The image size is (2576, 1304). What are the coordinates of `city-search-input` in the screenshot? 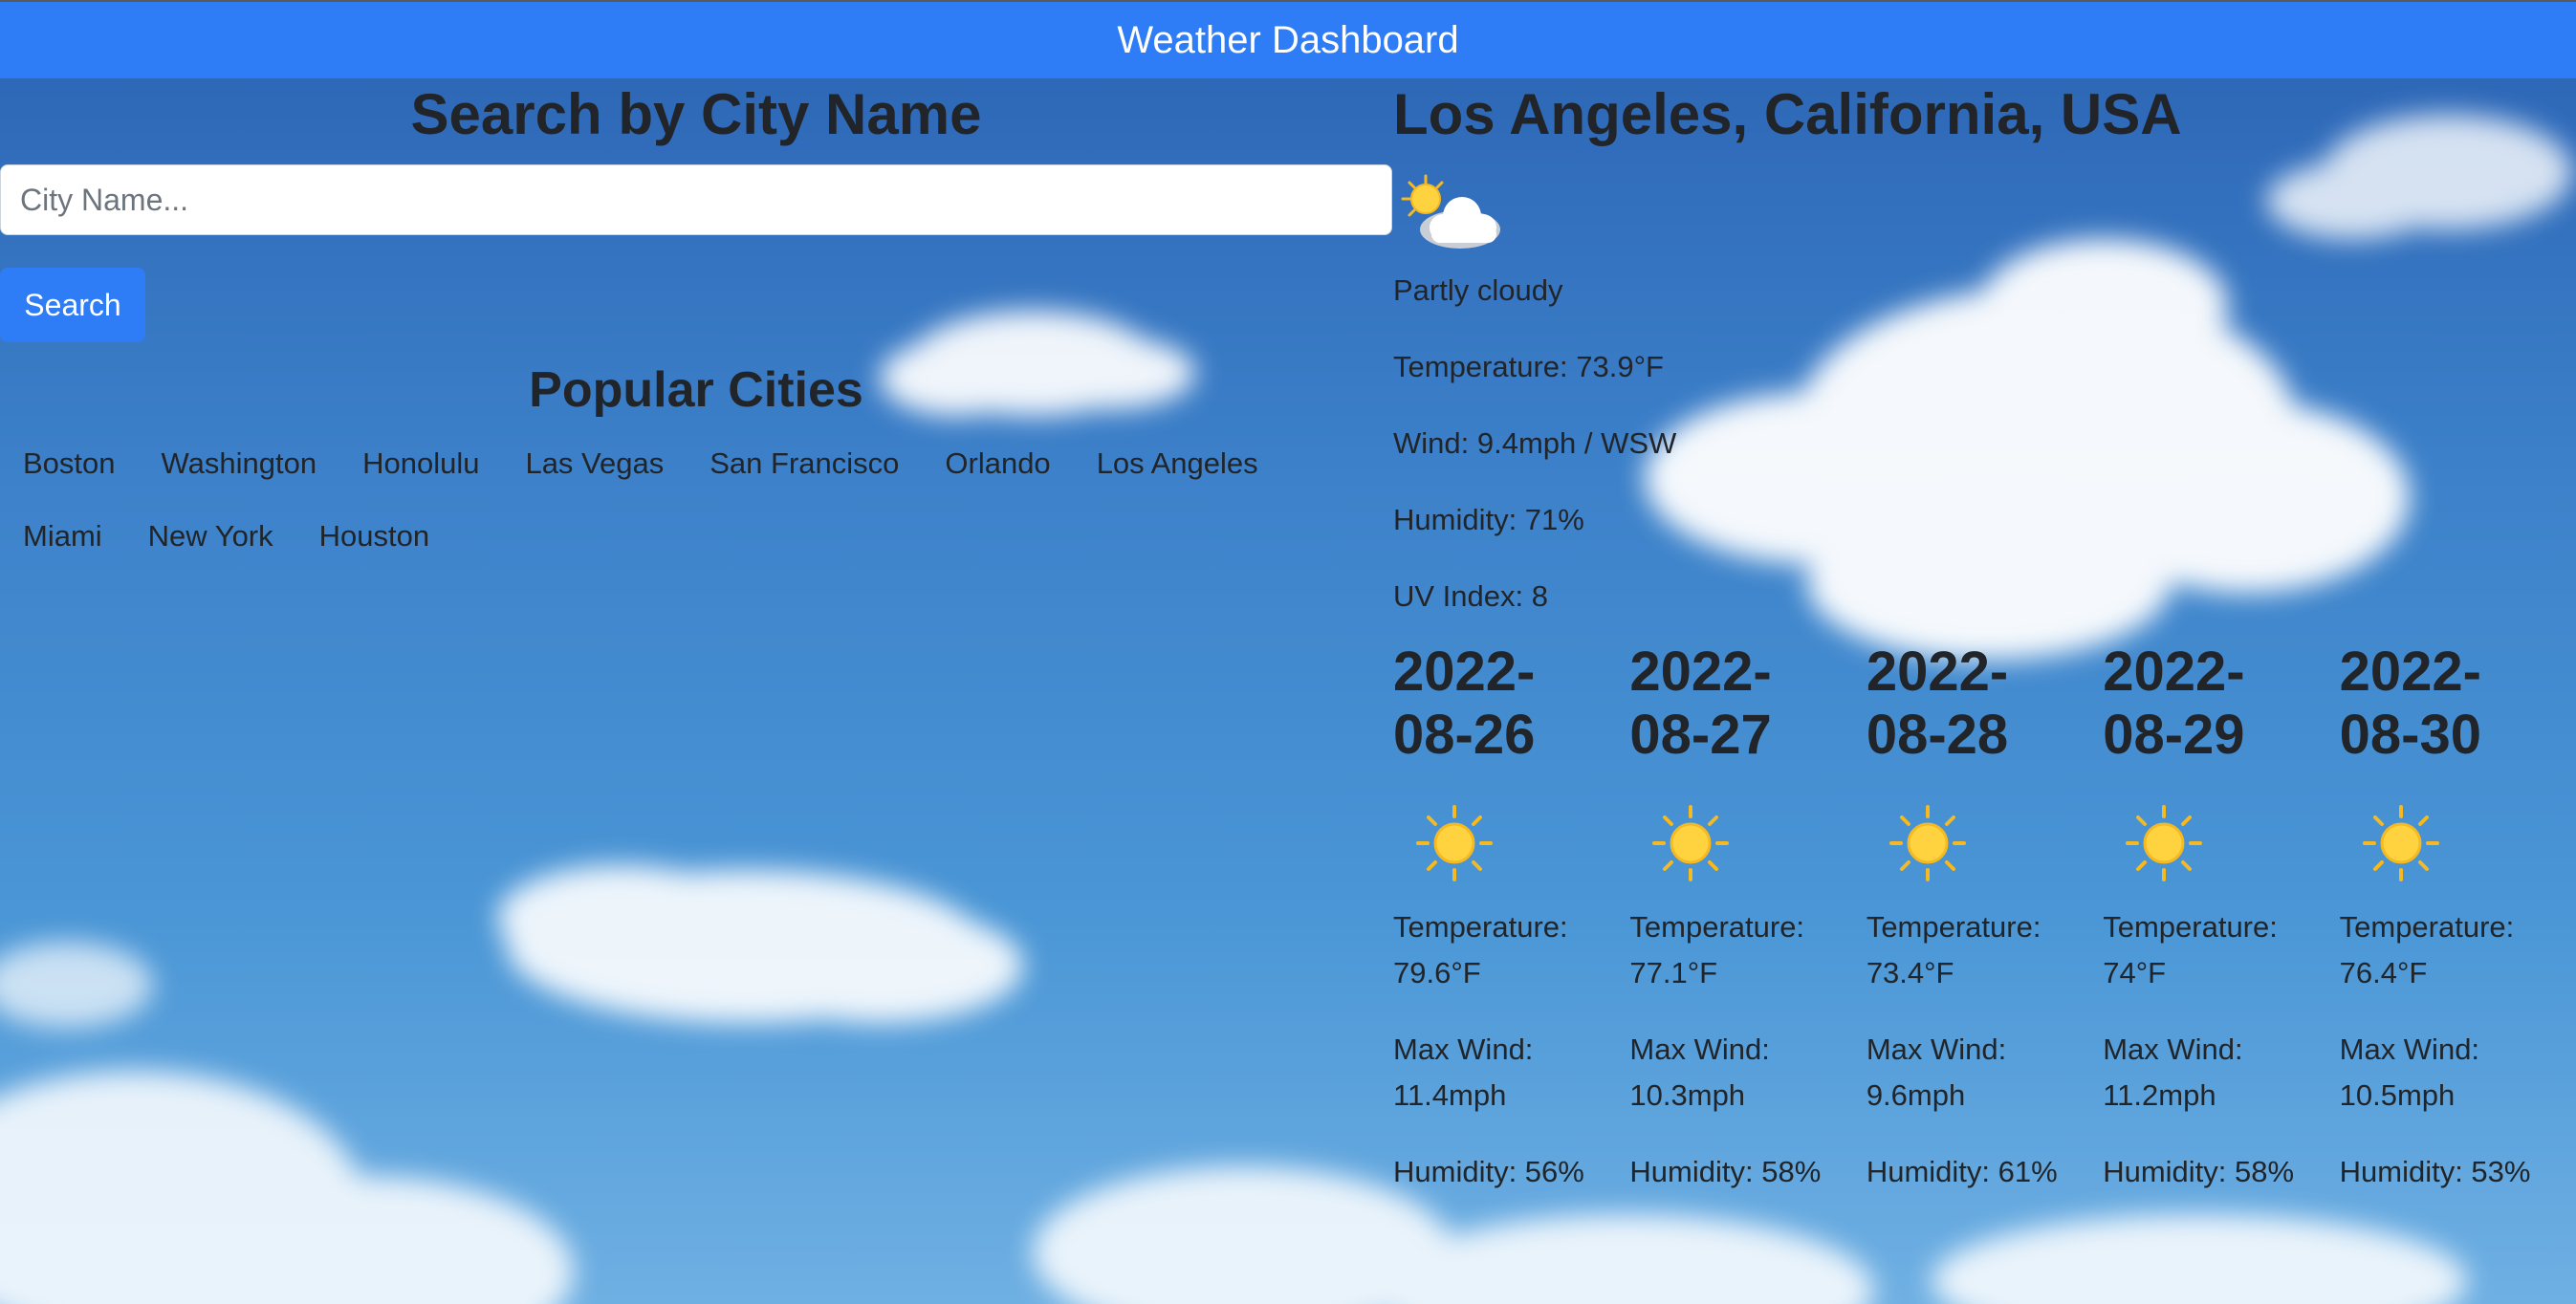 It's located at (696, 199).